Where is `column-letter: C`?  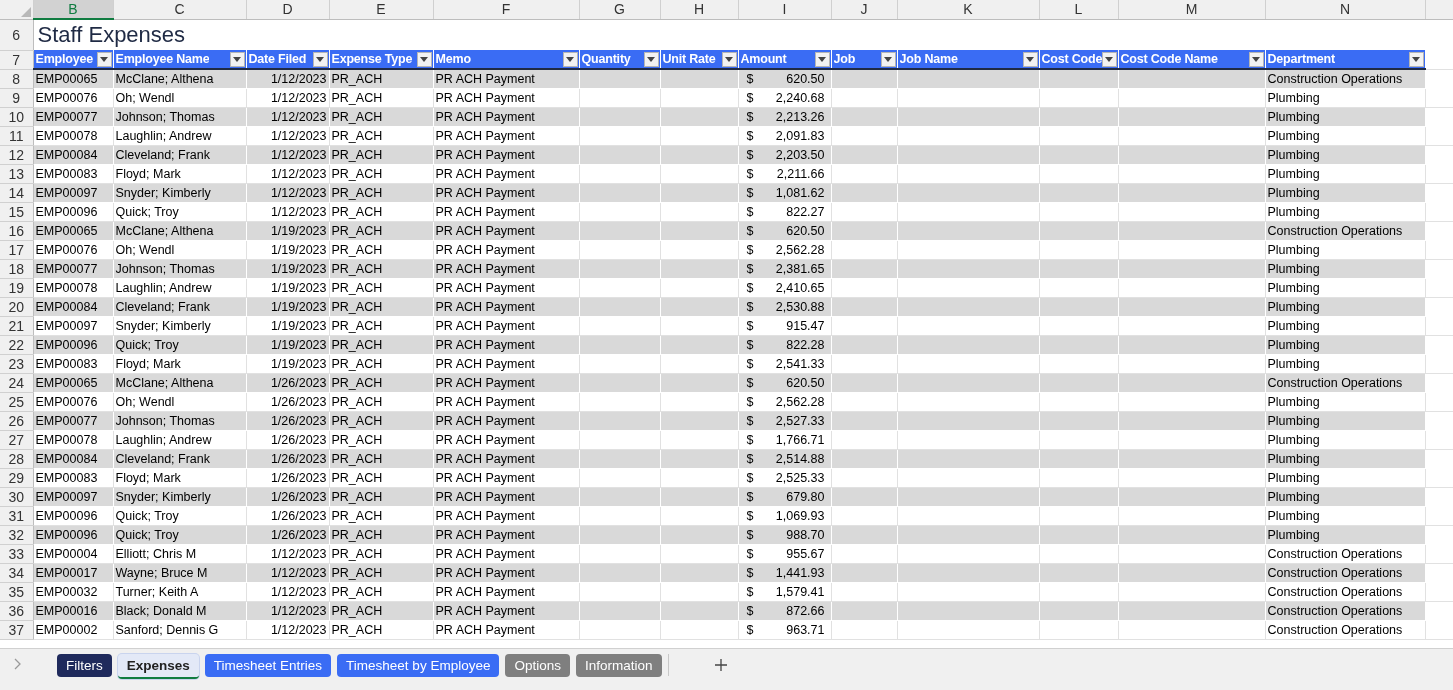 column-letter: C is located at coordinates (179, 9).